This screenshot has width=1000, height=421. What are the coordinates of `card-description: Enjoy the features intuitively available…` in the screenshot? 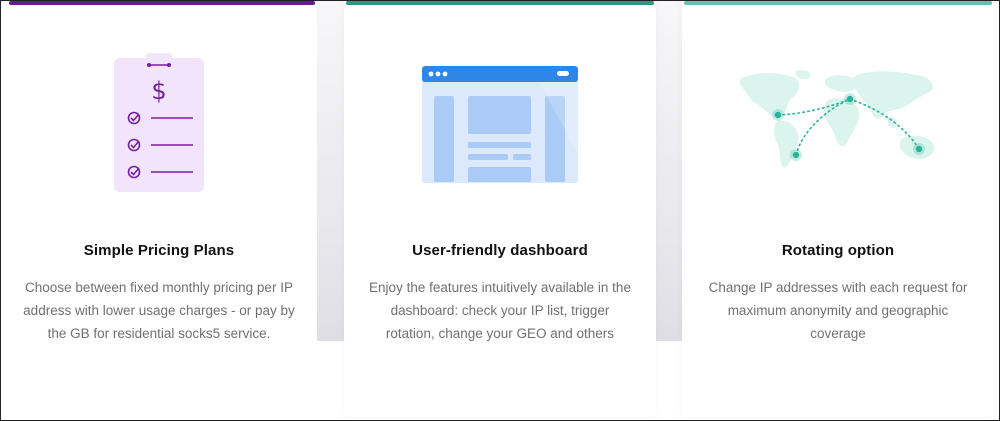 It's located at (500, 310).